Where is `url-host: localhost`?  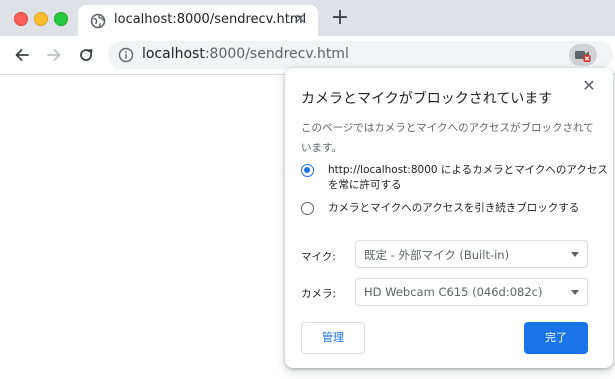 url-host: localhost is located at coordinates (173, 54).